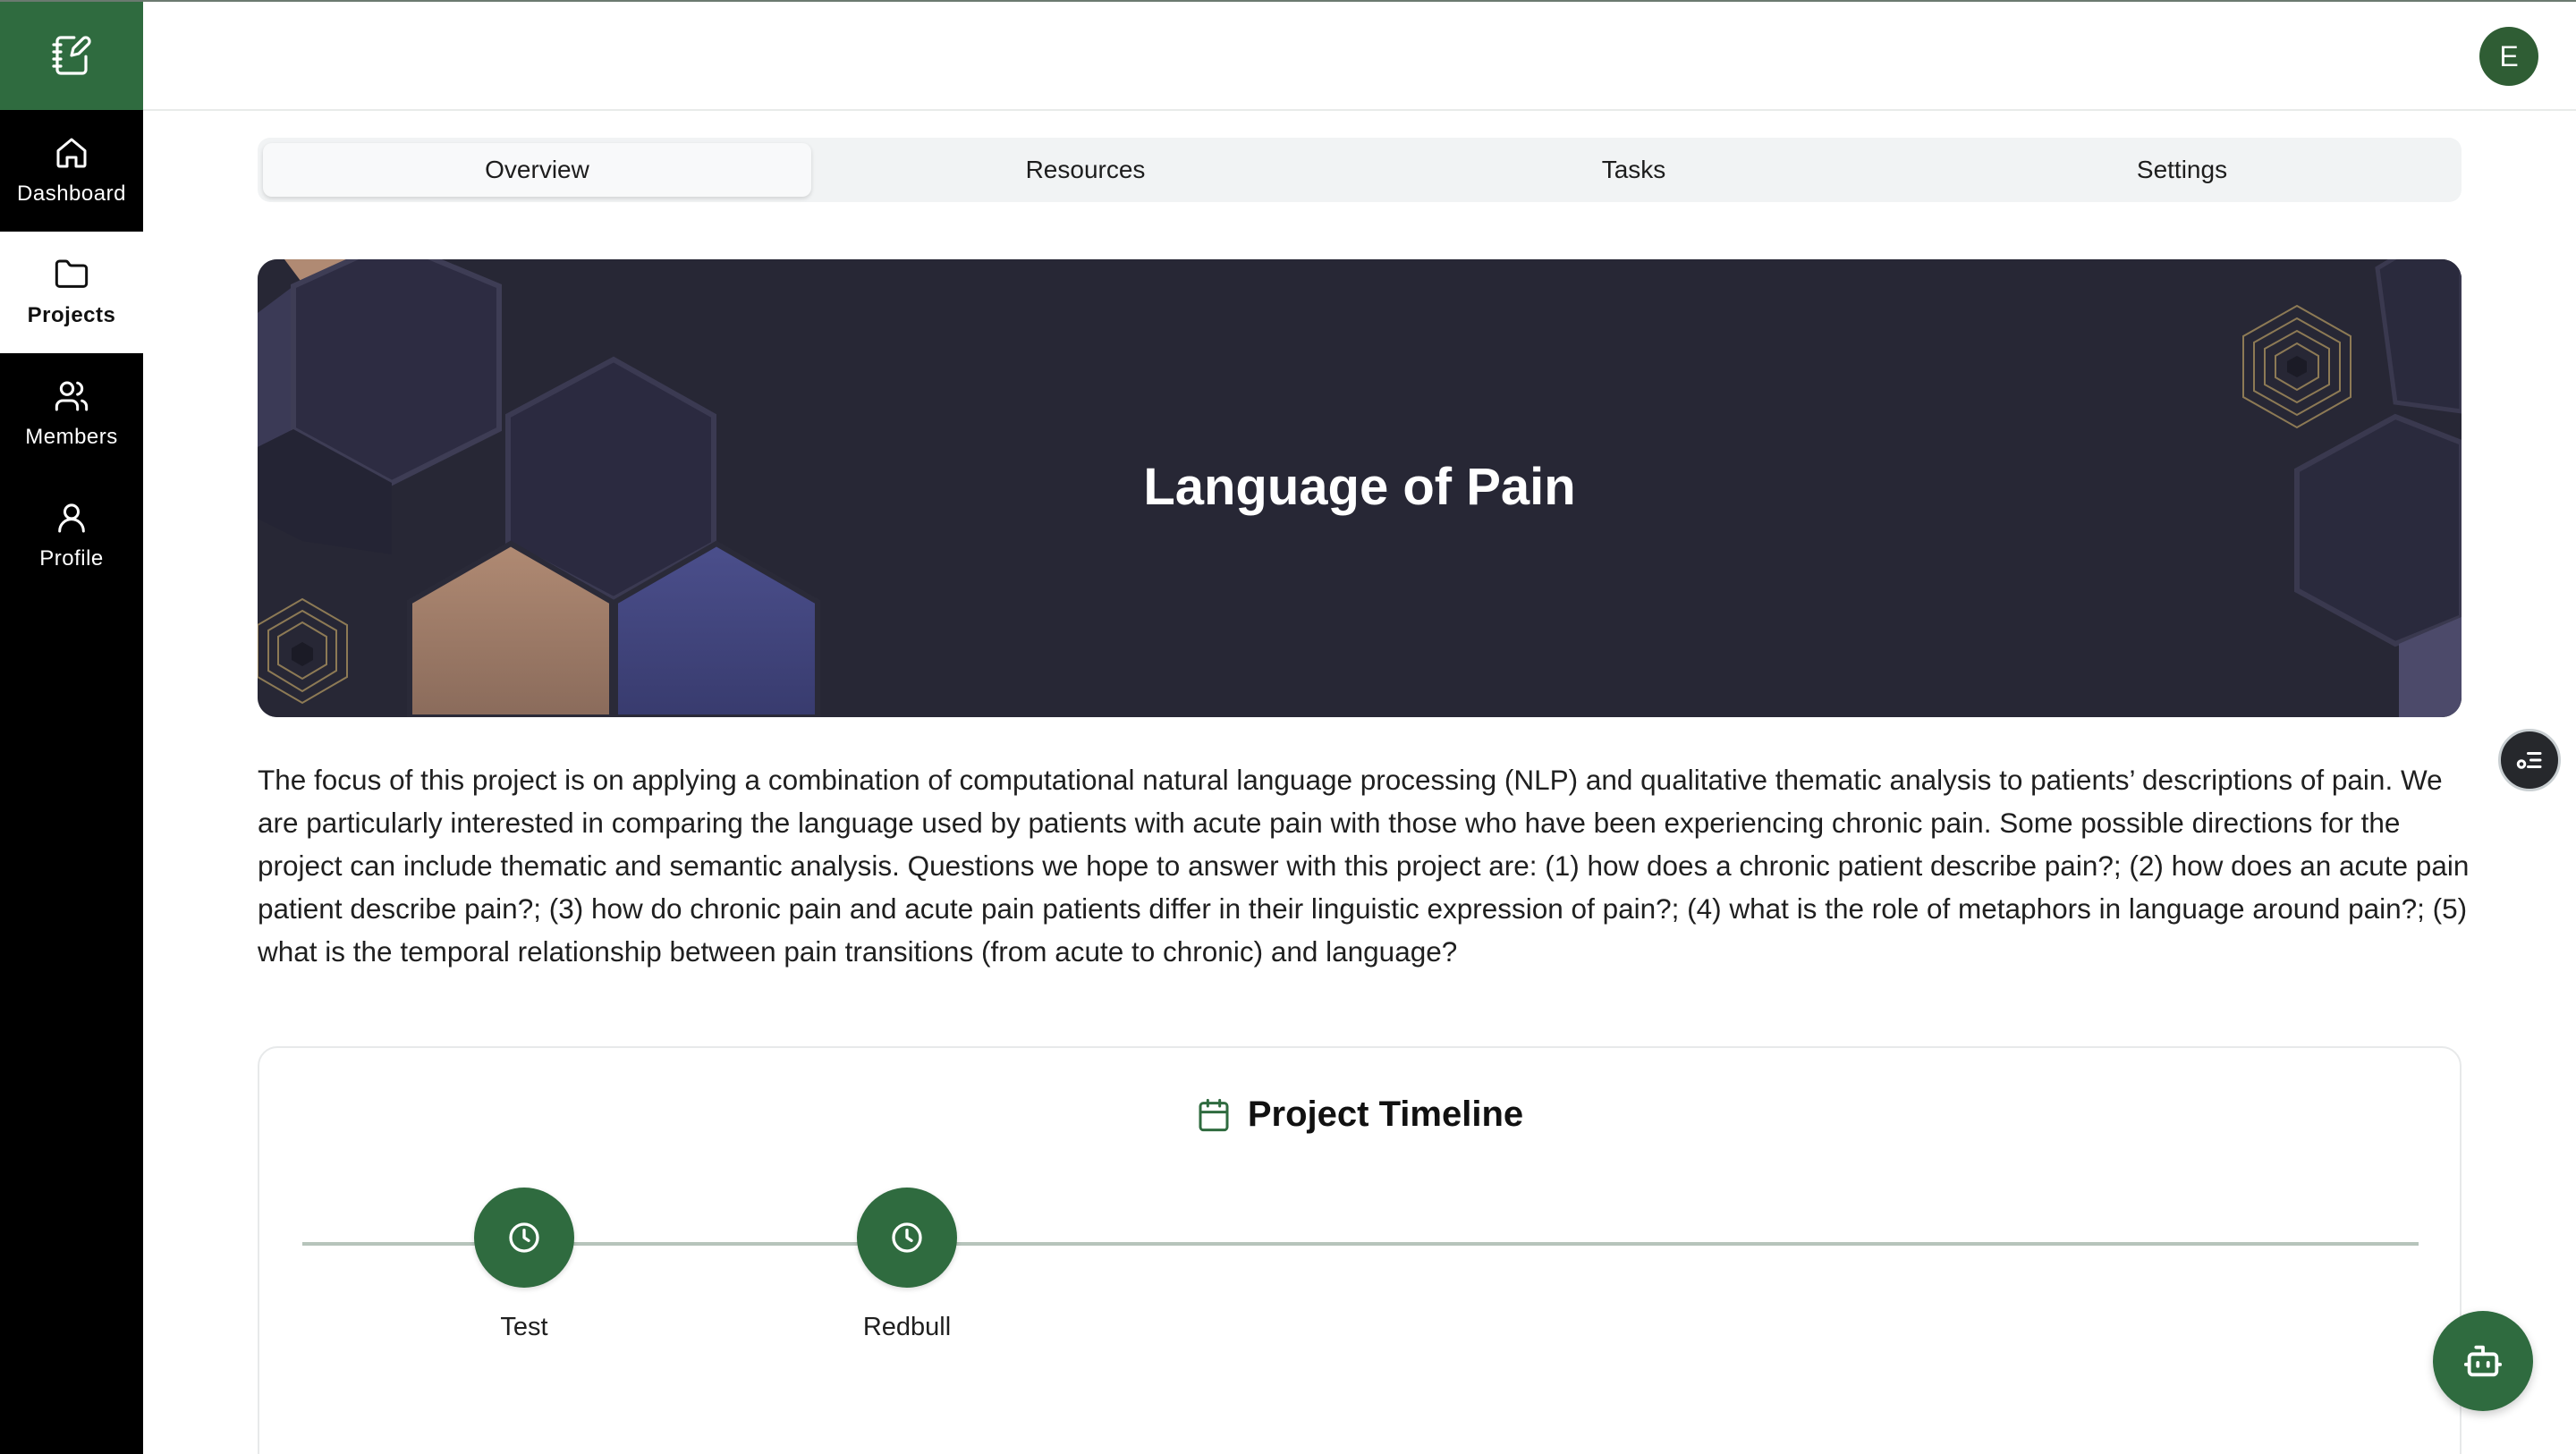 Image resolution: width=2576 pixels, height=1454 pixels. Describe the element at coordinates (71, 292) in the screenshot. I see `sidebar-item-projects: Projects` at that location.